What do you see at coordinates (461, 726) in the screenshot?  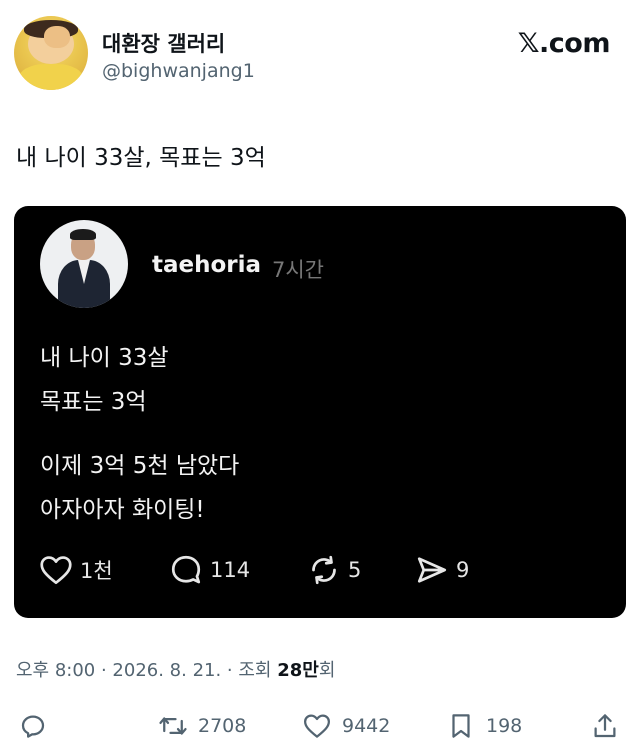 I see `bookmark-icon` at bounding box center [461, 726].